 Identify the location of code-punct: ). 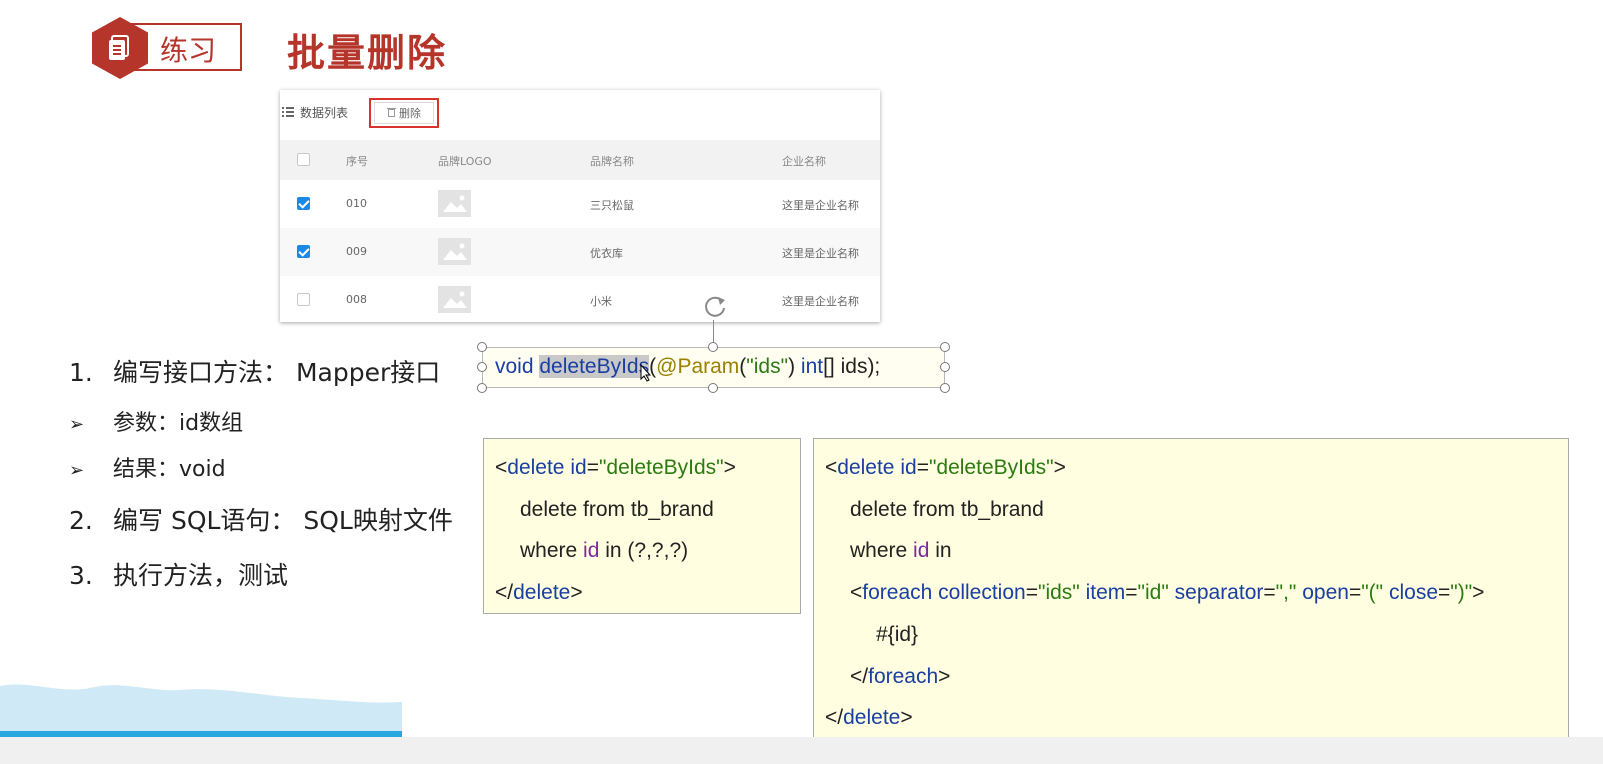
(792, 366).